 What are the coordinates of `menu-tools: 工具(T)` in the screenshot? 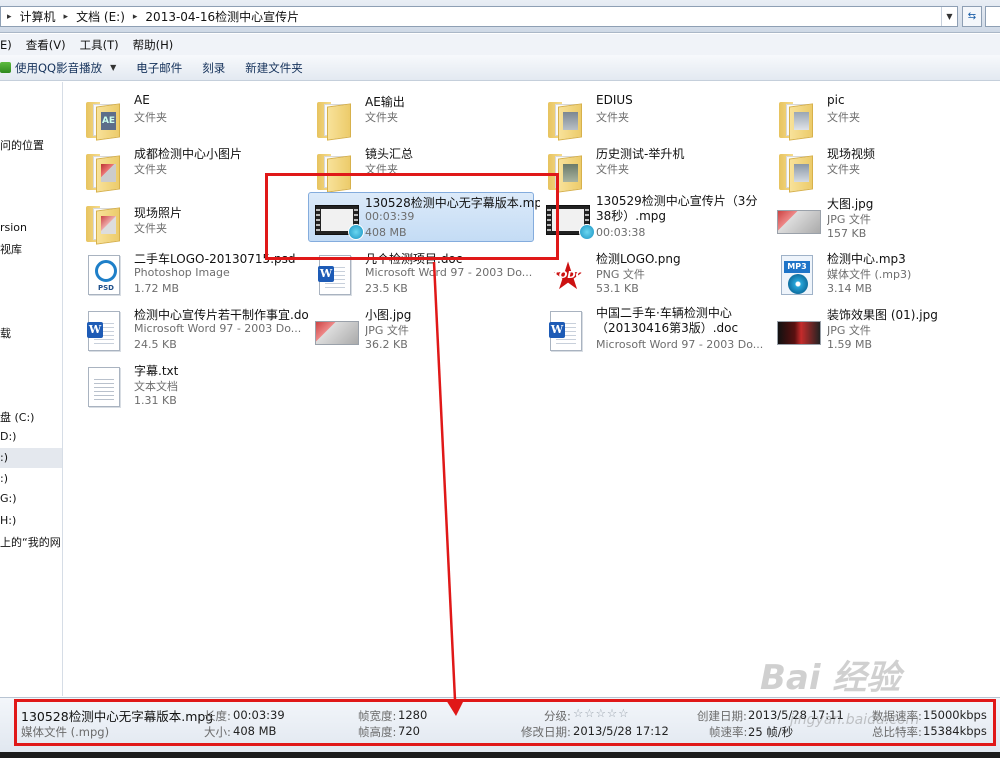 It's located at (99, 45).